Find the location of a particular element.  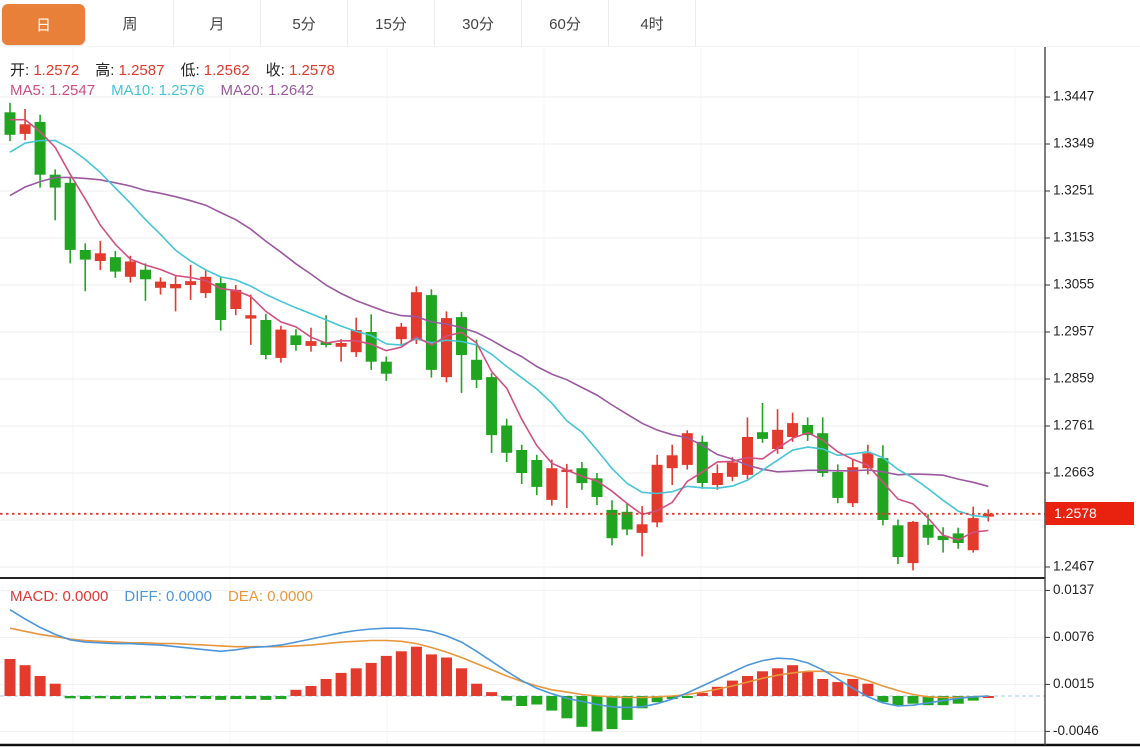

axis-tick-label: 1.2761 is located at coordinates (1073, 425).